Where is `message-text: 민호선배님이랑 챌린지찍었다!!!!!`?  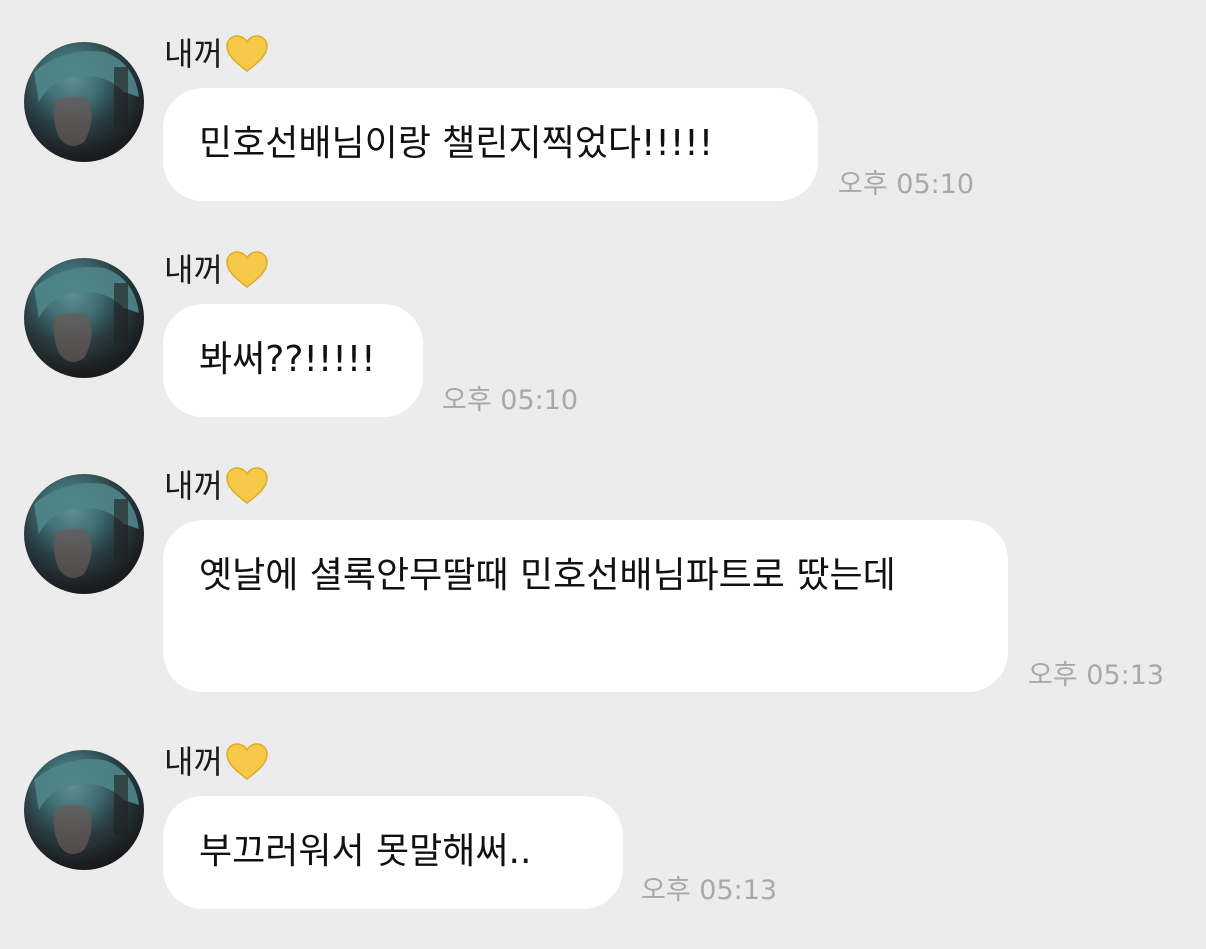 message-text: 민호선배님이랑 챌린지찍었다!!!!! is located at coordinates (456, 143).